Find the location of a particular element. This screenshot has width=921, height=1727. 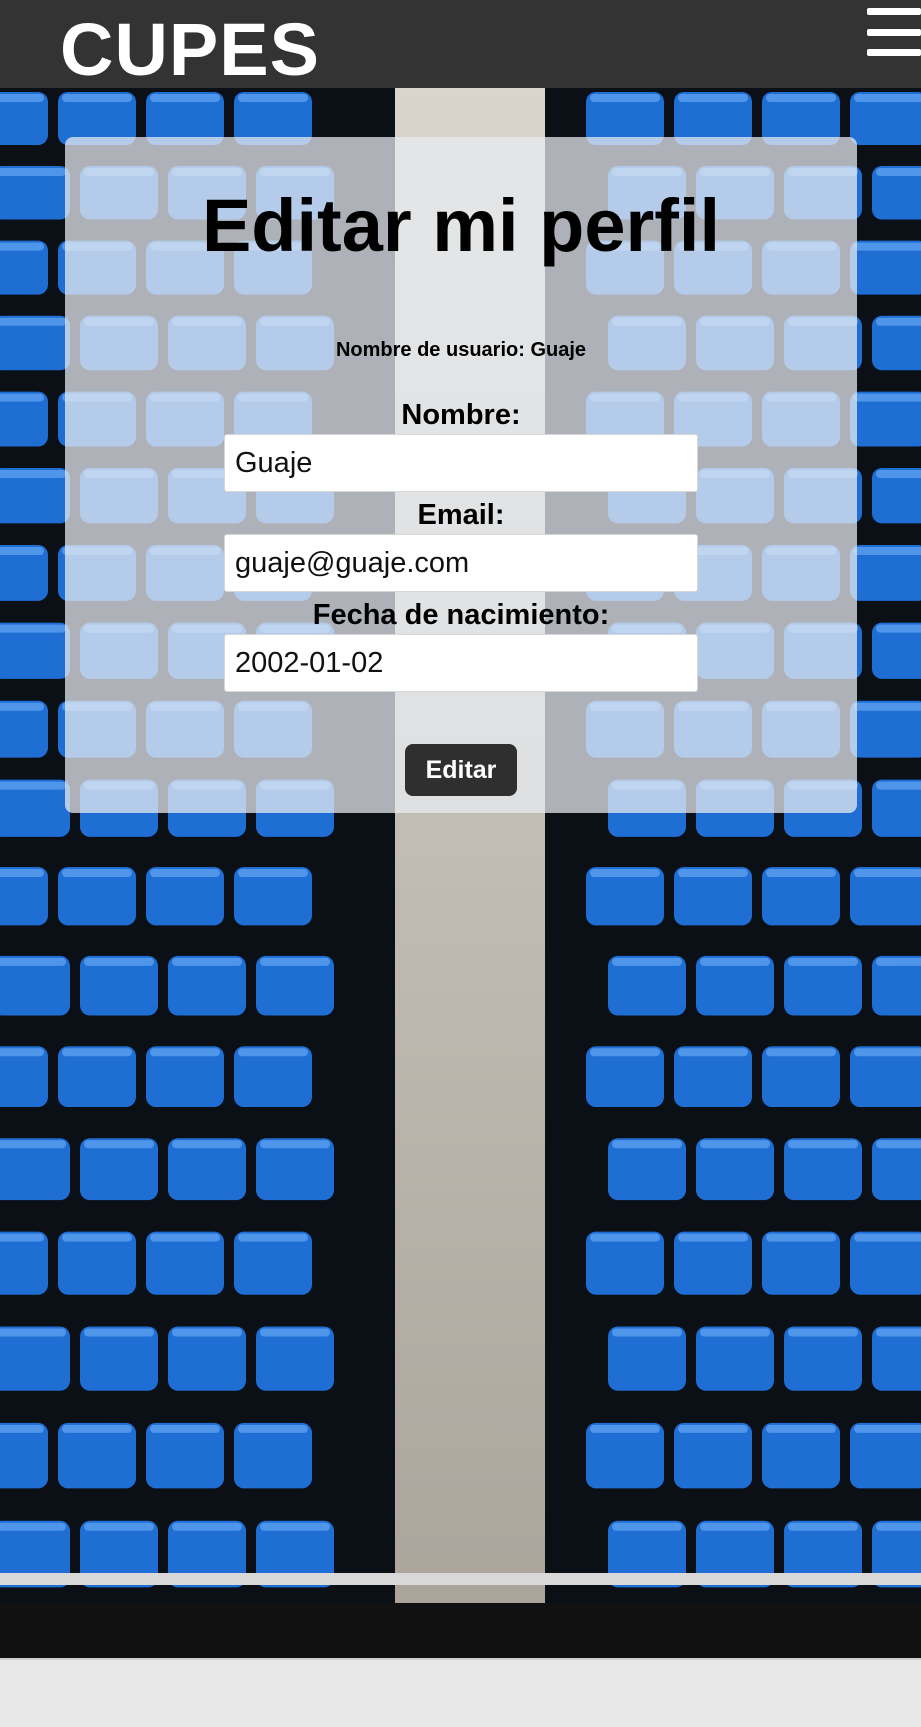

fecha-nacimiento-input is located at coordinates (461, 663).